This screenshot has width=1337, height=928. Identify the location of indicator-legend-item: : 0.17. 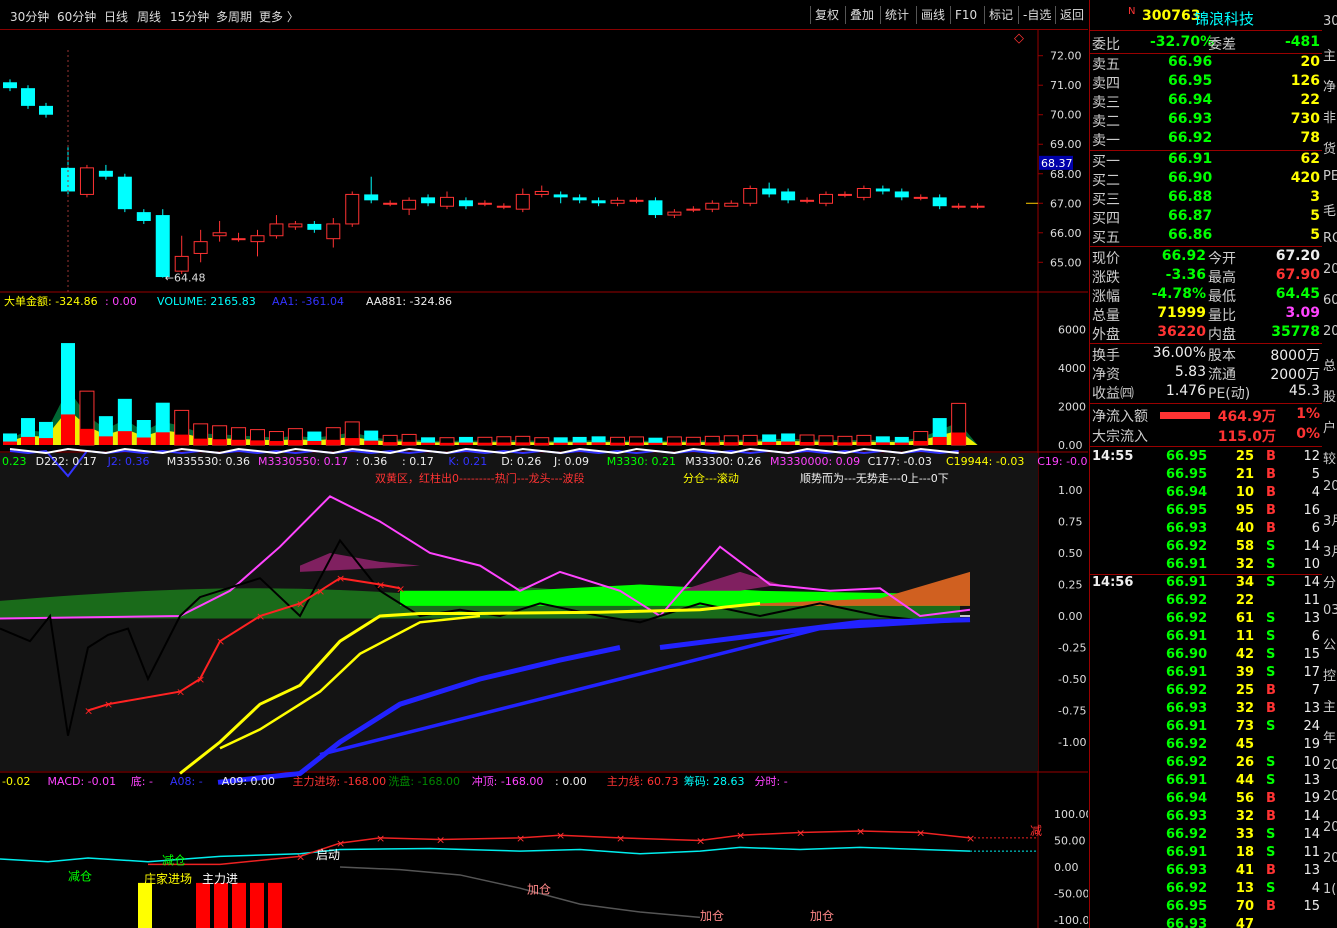
(418, 461).